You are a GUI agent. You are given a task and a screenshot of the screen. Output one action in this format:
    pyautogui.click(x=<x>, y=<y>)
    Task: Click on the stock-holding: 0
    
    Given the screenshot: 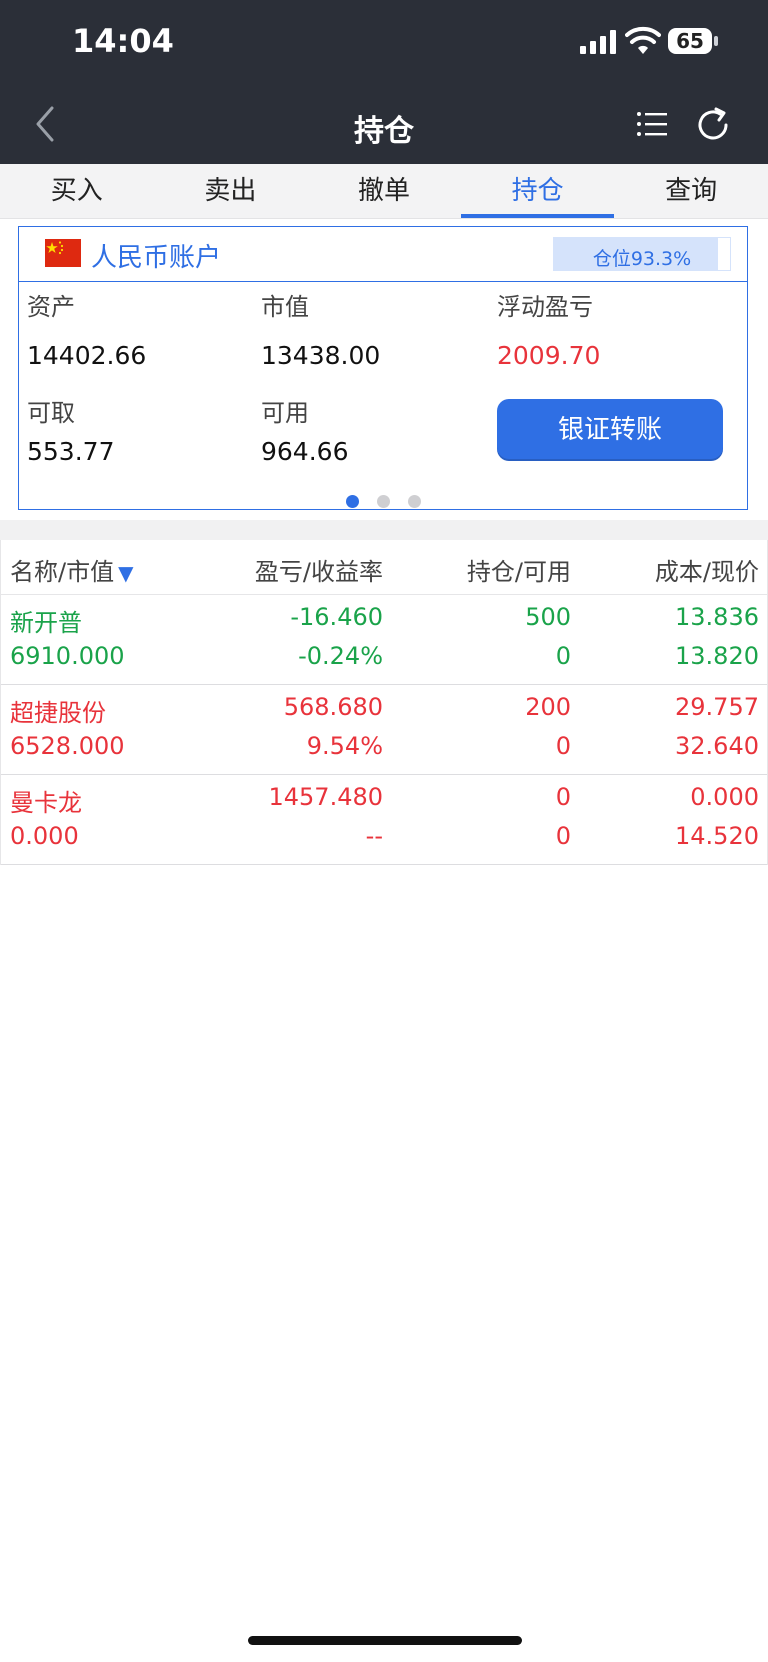 What is the action you would take?
    pyautogui.click(x=563, y=797)
    